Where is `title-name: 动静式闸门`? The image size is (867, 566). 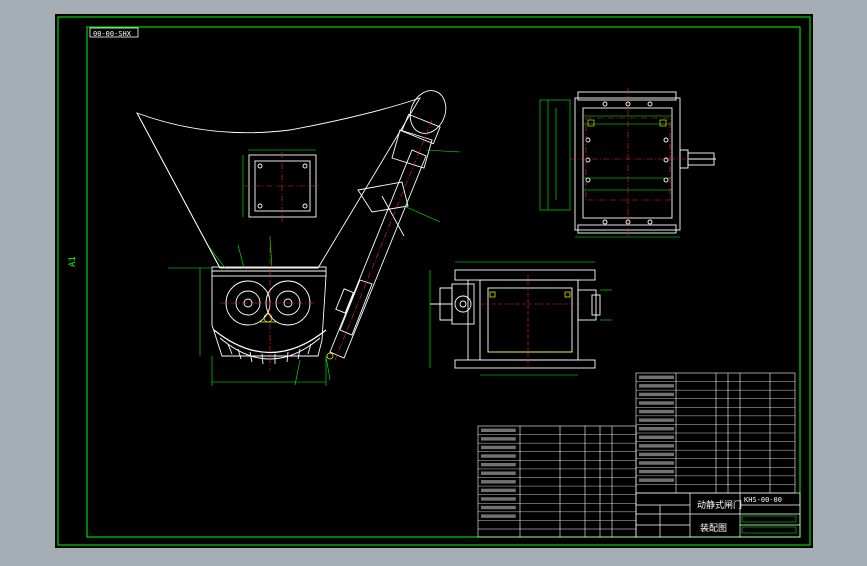
title-name: 动静式闸门 is located at coordinates (719, 505).